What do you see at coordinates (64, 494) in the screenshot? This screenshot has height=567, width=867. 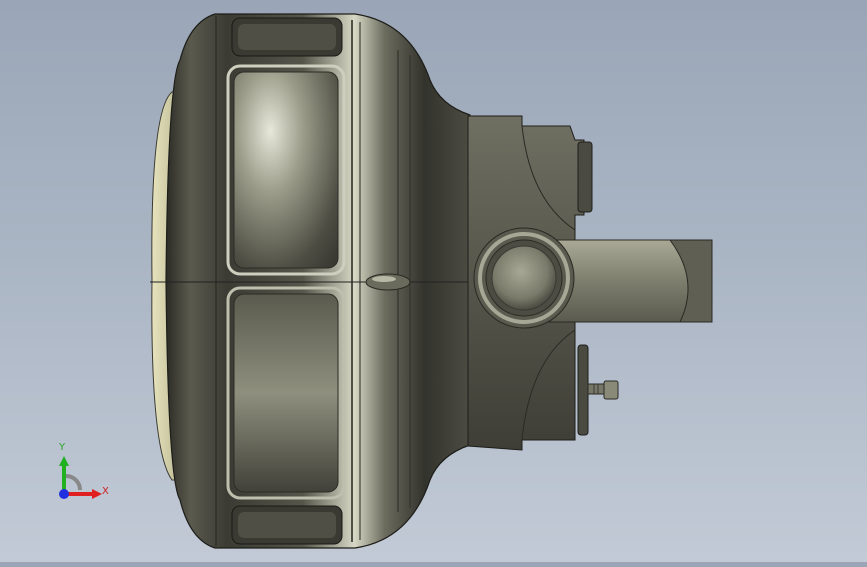 I see `z-axis-dot` at bounding box center [64, 494].